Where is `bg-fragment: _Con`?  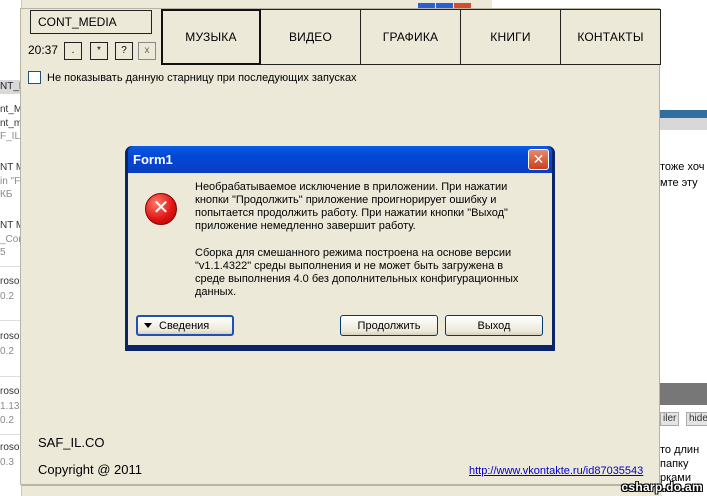
bg-fragment: _Con is located at coordinates (11, 239).